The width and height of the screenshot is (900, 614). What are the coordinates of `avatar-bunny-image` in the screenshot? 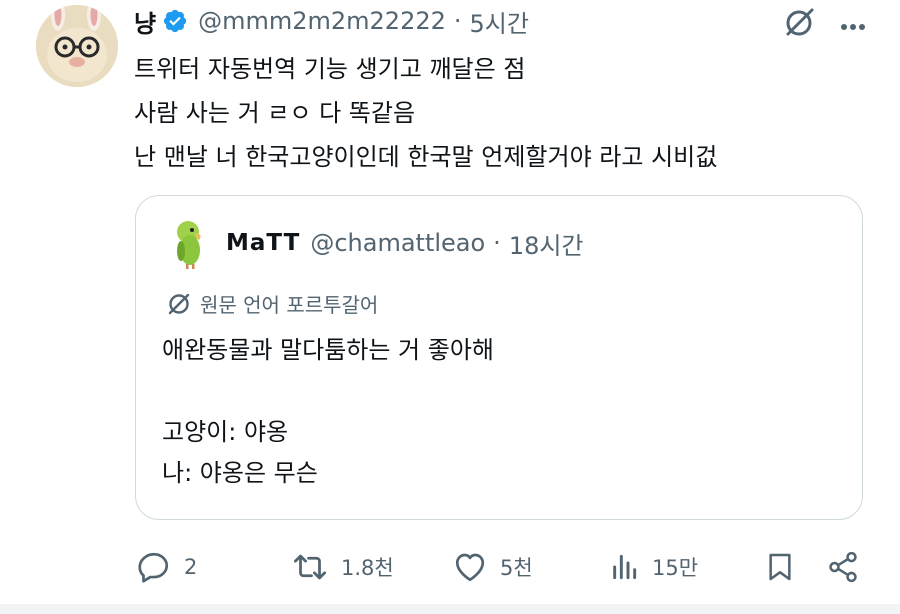 It's located at (77, 46).